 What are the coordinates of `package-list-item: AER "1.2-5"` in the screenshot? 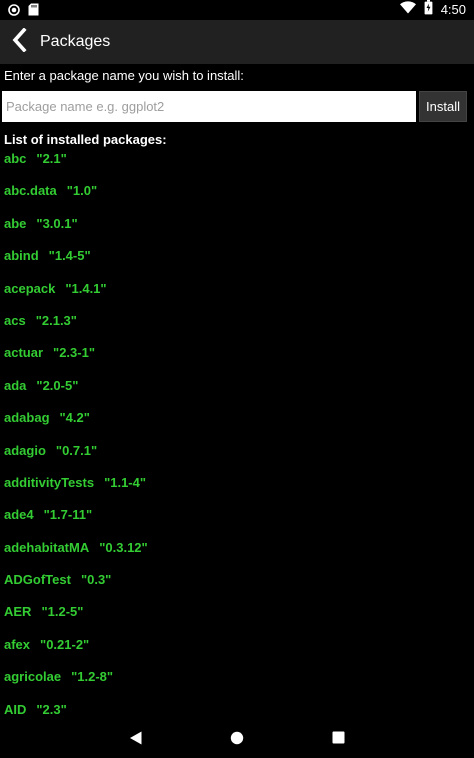 It's located at (237, 620).